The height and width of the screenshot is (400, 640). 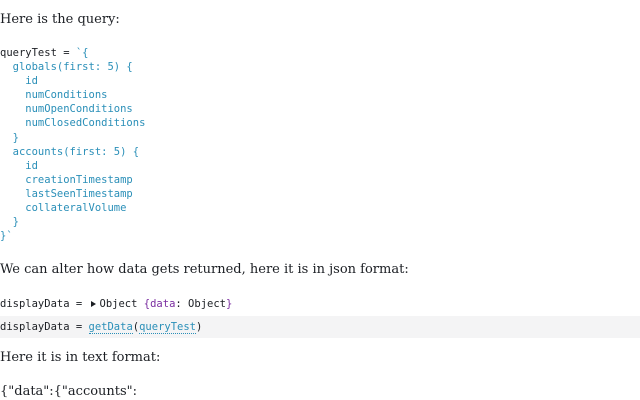 I want to click on query-code-text: numConditions, so click(x=54, y=95).